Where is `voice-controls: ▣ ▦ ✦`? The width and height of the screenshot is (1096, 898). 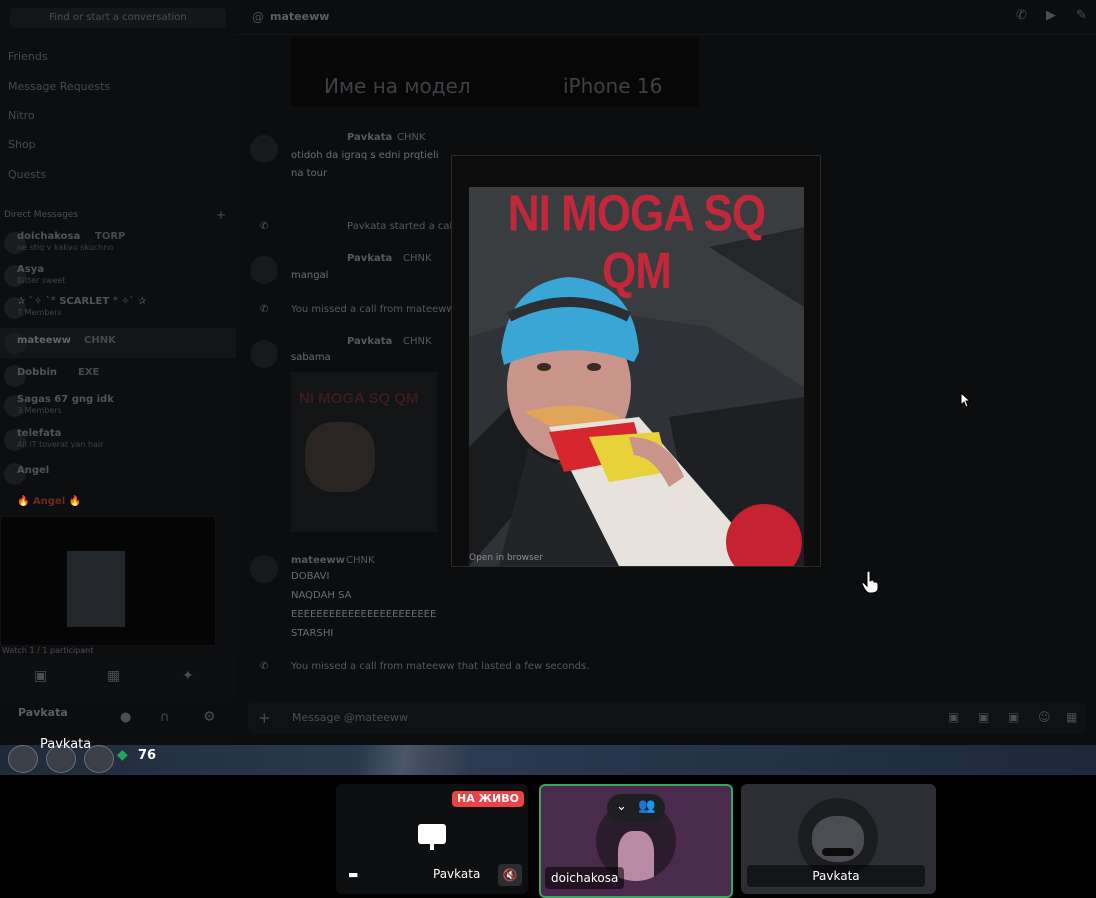 voice-controls: ▣ ▦ ✦ is located at coordinates (118, 677).